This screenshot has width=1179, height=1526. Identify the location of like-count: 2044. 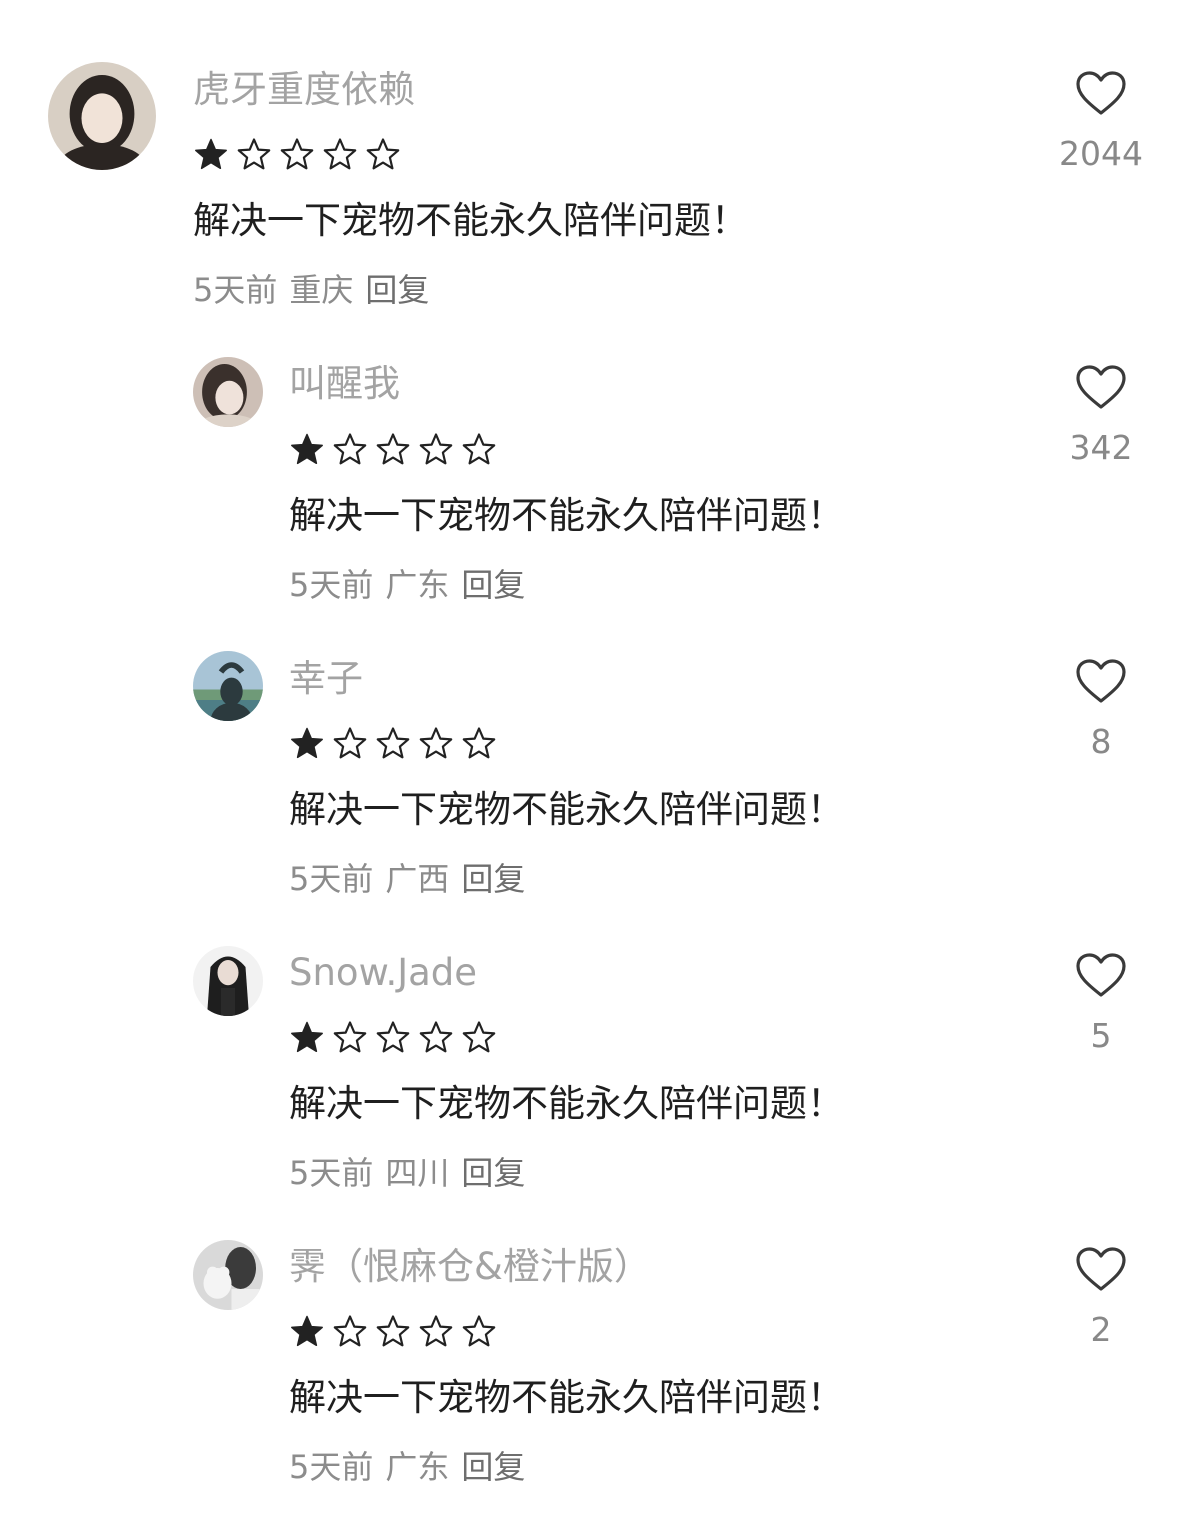
(1101, 153).